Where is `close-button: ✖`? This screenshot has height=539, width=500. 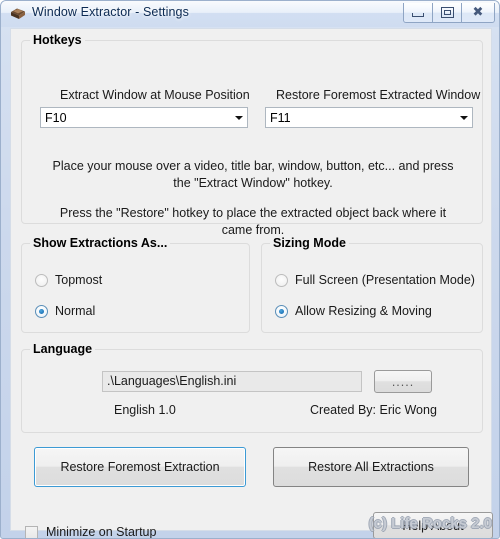 close-button: ✖ is located at coordinates (478, 12).